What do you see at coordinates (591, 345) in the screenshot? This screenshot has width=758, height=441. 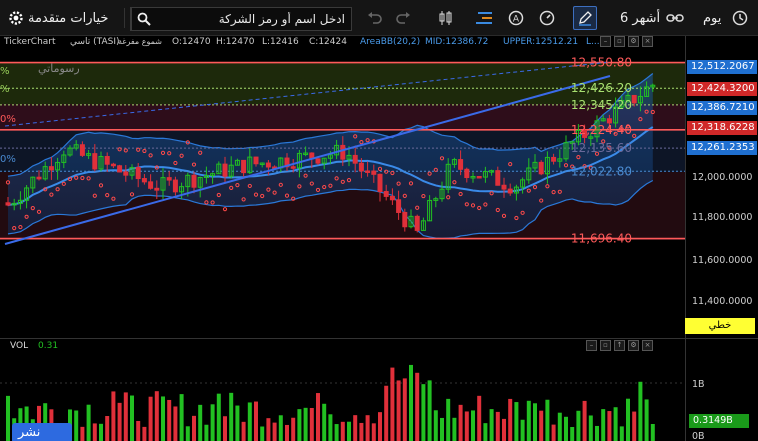 I see `volume-minimize-button: –` at bounding box center [591, 345].